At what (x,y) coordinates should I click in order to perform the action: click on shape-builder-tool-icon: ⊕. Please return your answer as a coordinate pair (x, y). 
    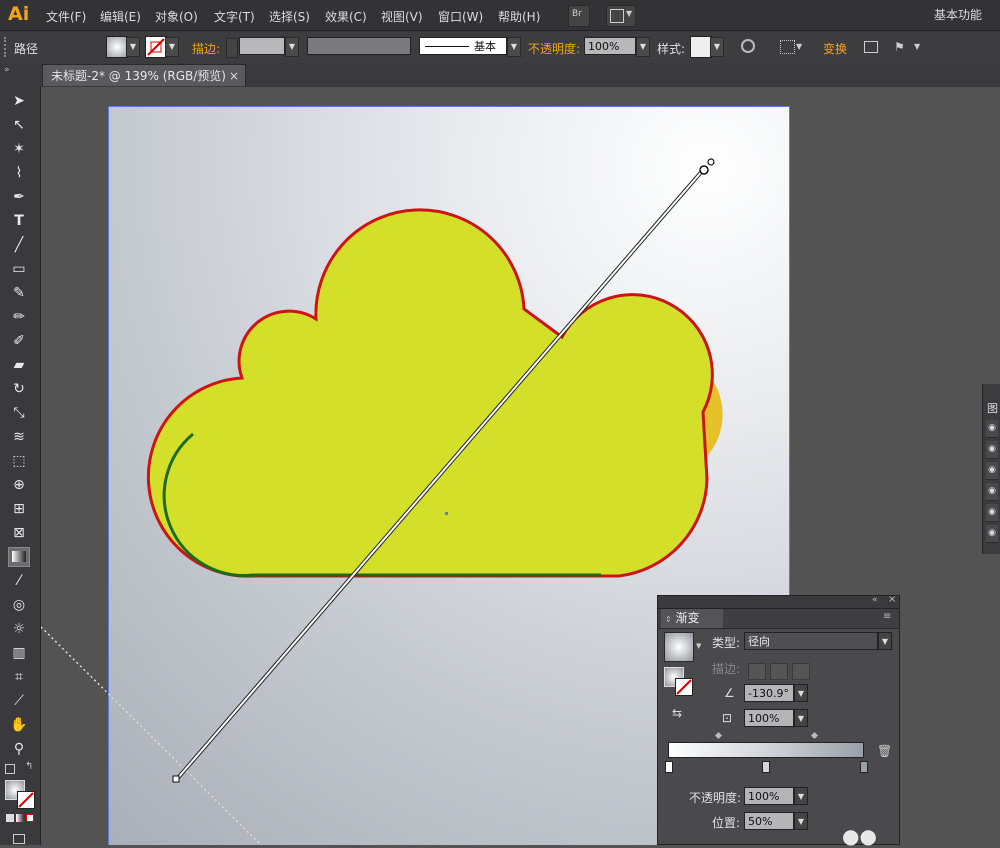
    Looking at the image, I should click on (19, 485).